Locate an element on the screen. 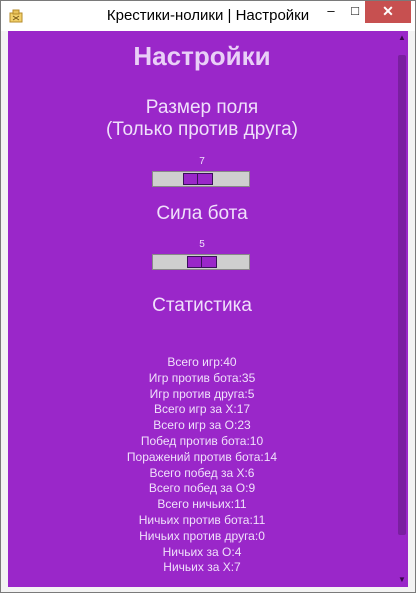 The width and height of the screenshot is (416, 593). field-size-slider is located at coordinates (201, 179).